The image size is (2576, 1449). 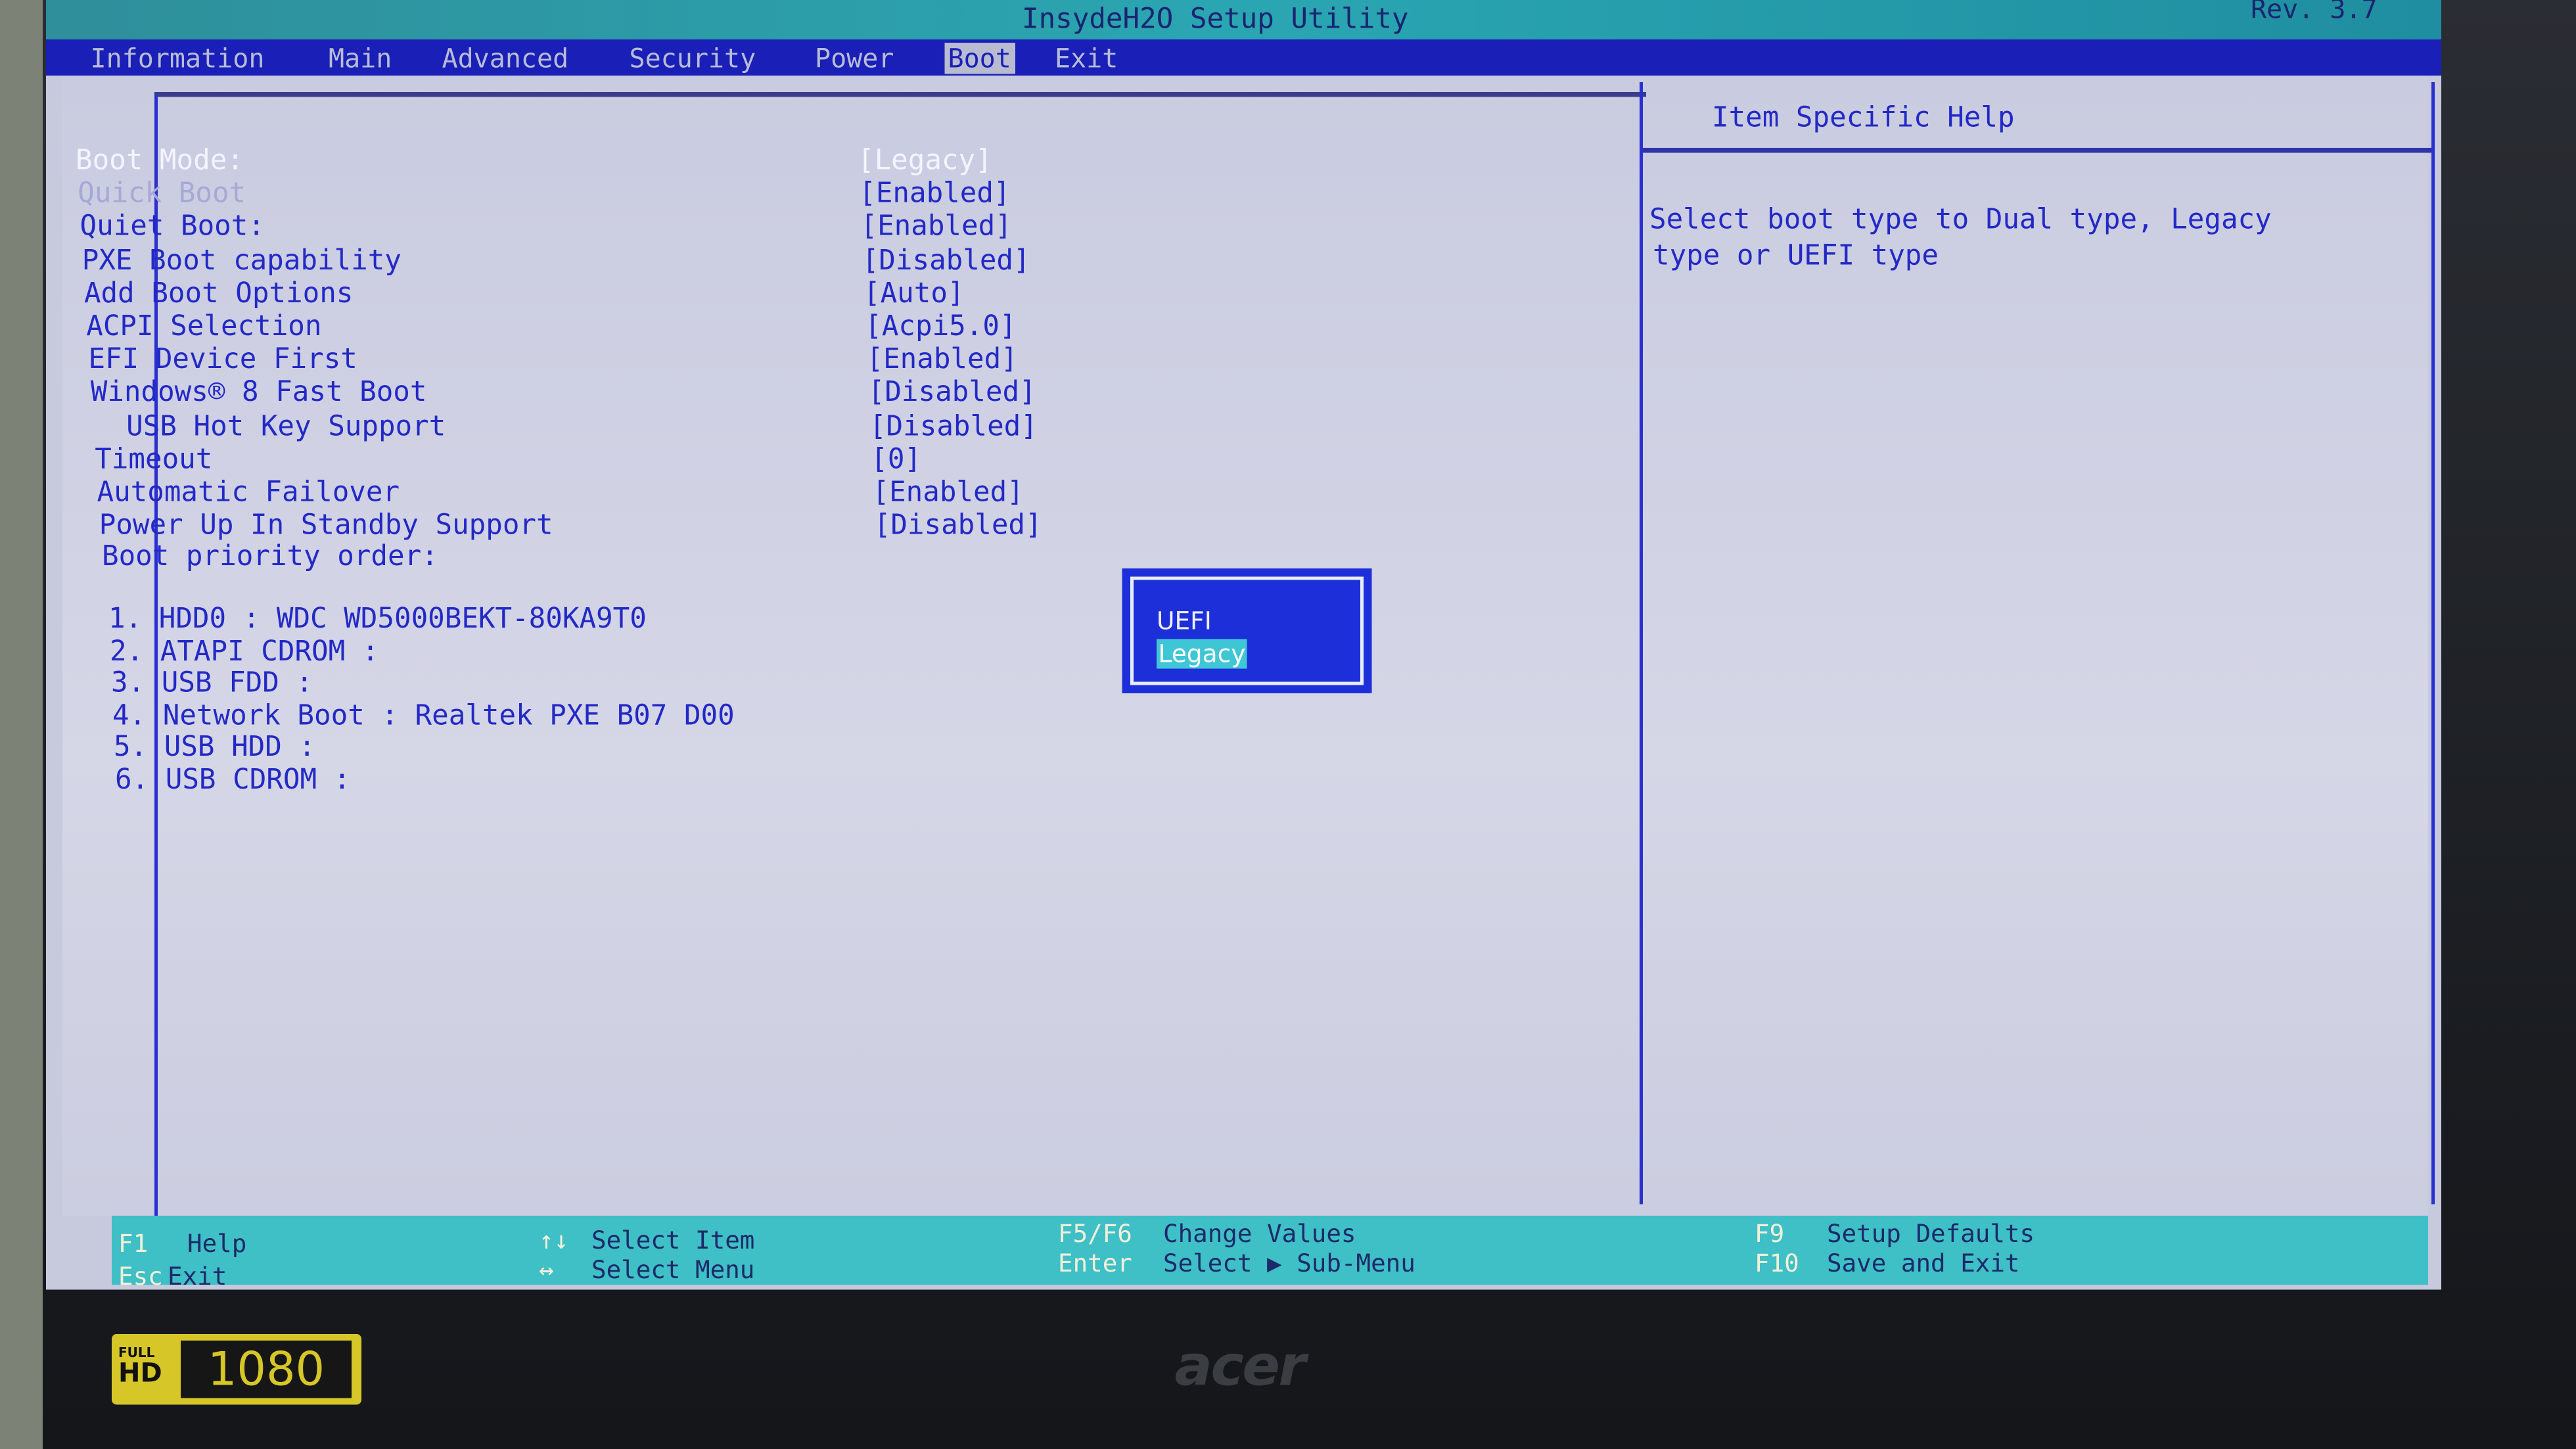 I want to click on setting-label: EFI Device First, so click(x=222, y=360).